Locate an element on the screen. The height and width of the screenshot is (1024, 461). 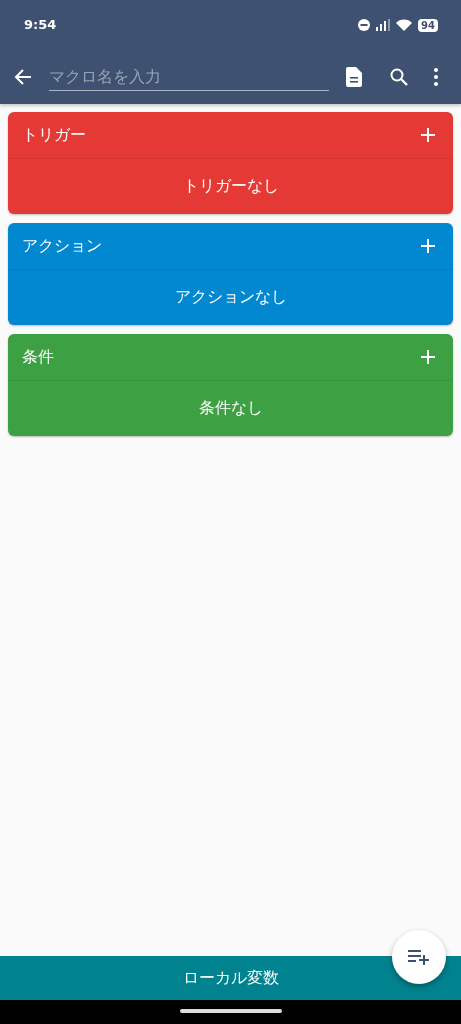
more-options-icon is located at coordinates (436, 77).